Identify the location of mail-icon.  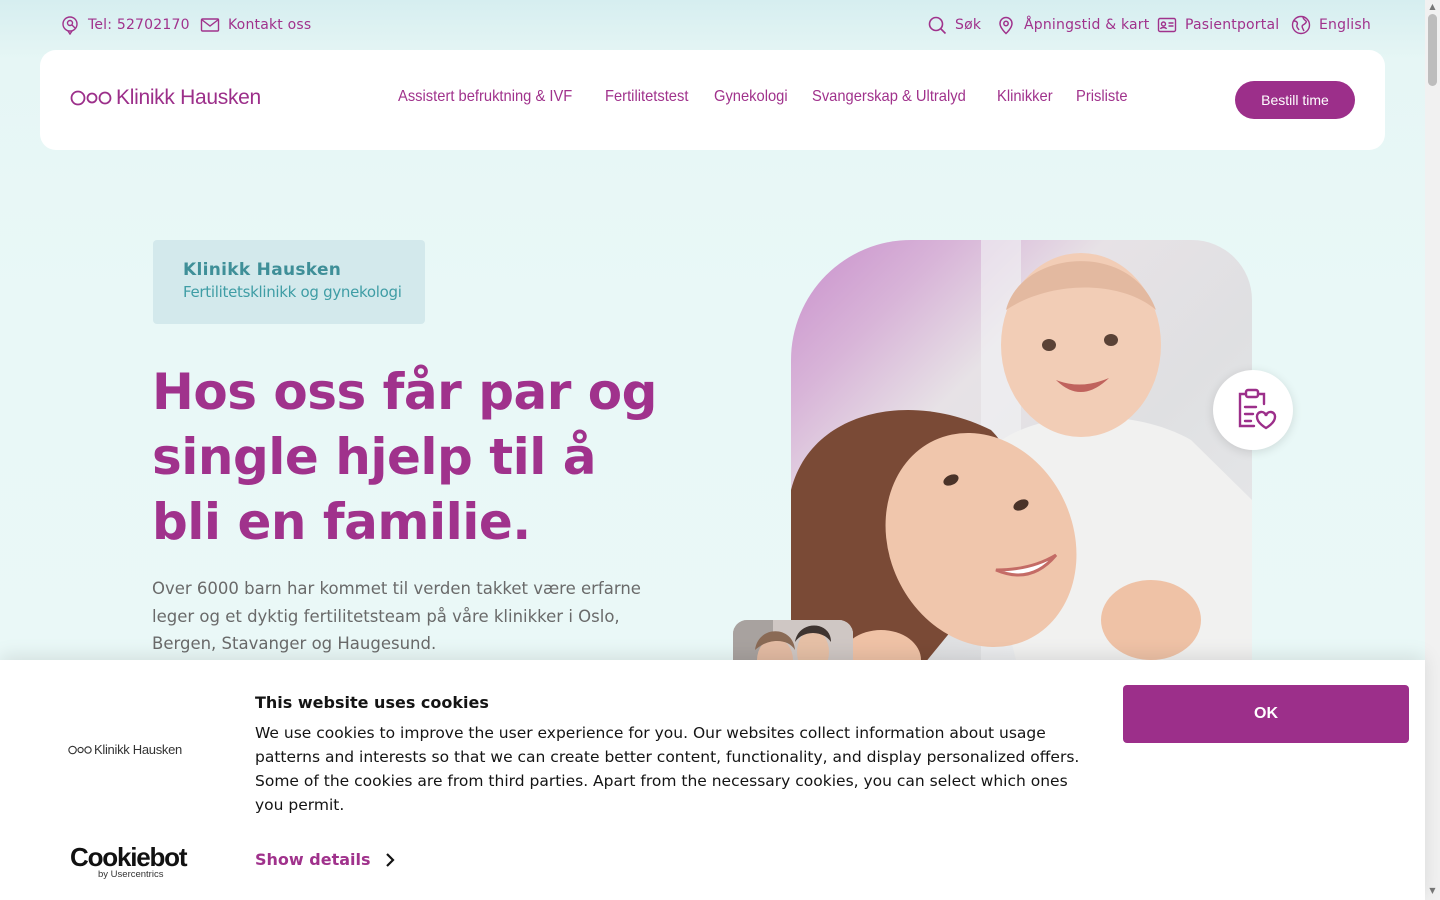
(210, 25).